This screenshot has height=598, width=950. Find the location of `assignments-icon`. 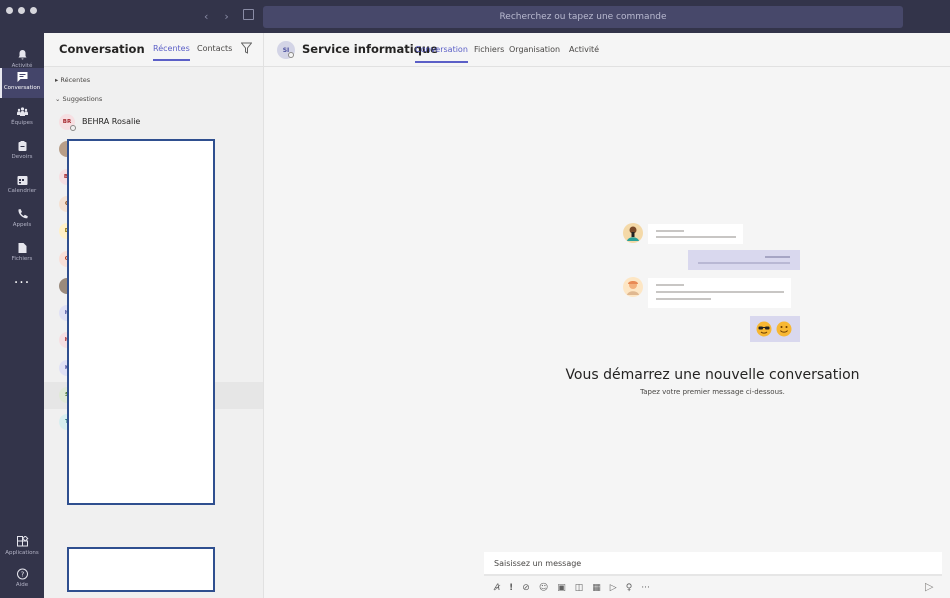

assignments-icon is located at coordinates (22, 146).